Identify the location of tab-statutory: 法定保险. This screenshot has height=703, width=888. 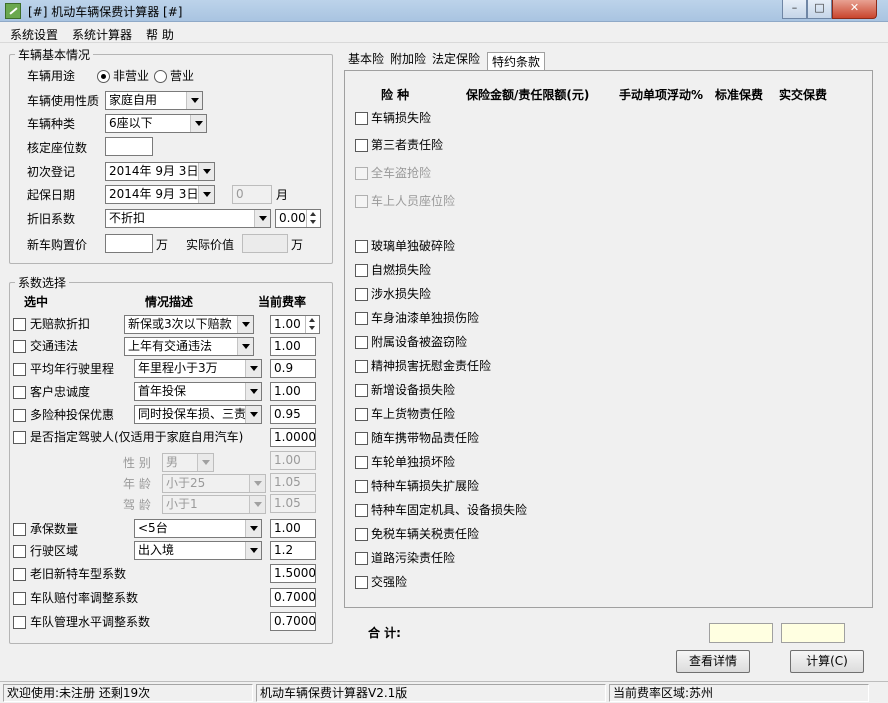
(456, 60).